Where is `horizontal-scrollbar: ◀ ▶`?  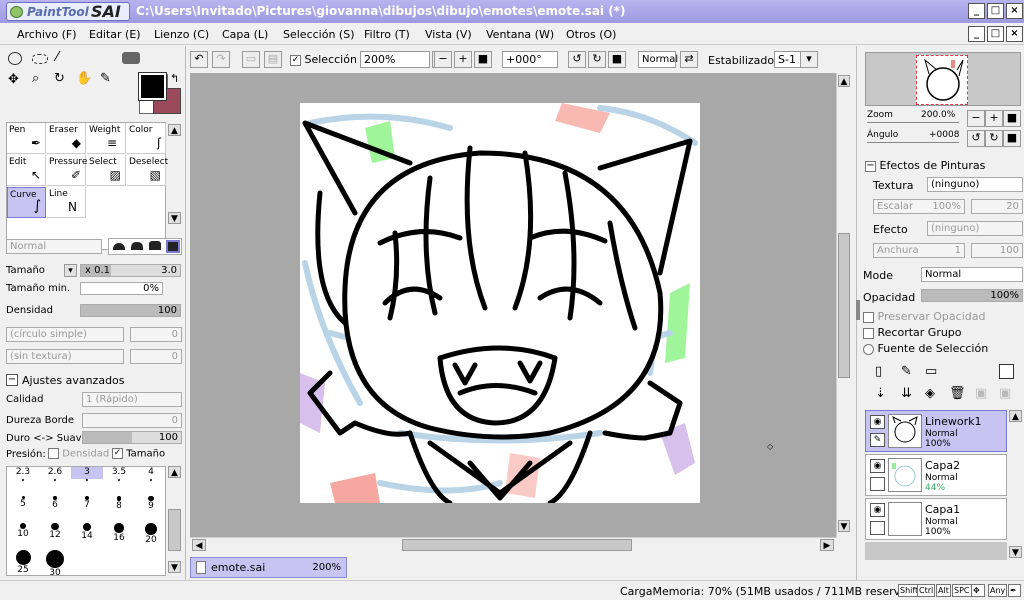 horizontal-scrollbar: ◀ ▶ is located at coordinates (513, 545).